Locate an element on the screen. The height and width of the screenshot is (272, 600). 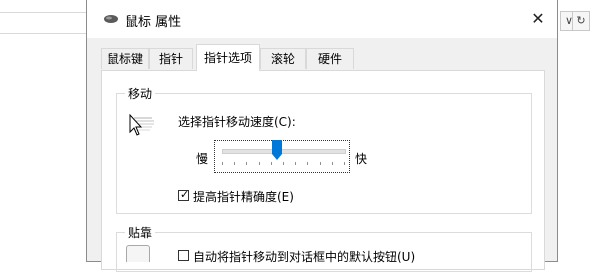
tab-pointers: 指针 is located at coordinates (171, 58).